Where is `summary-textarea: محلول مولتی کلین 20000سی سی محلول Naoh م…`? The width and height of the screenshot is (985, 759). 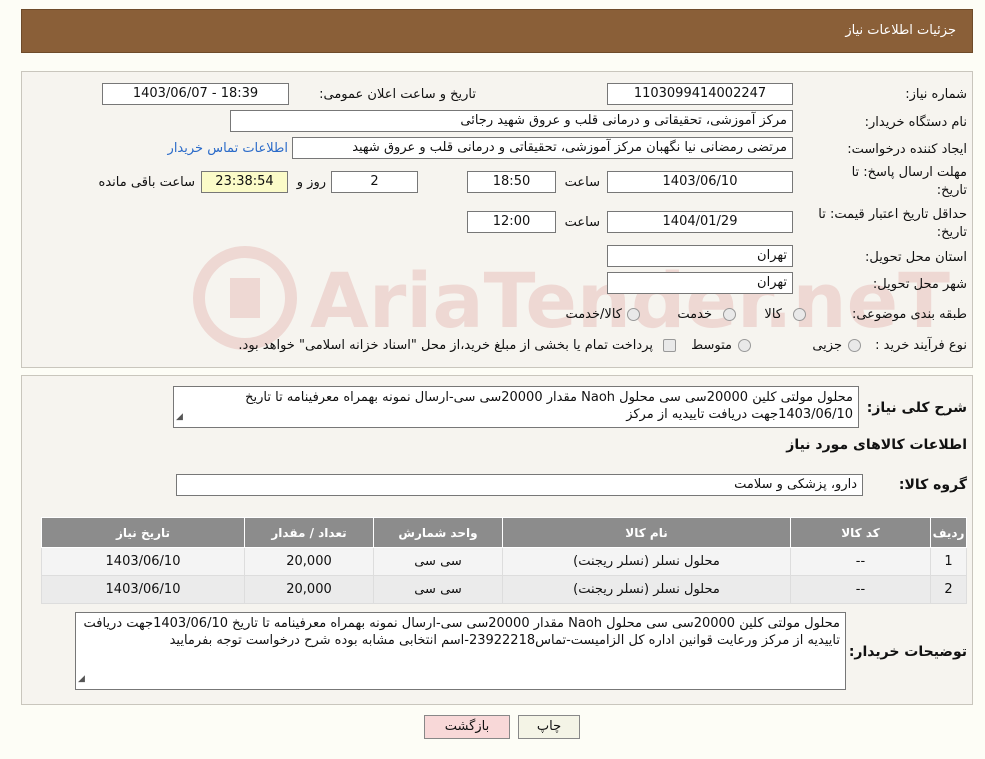 summary-textarea: محلول مولتی کلین 20000سی سی محلول Naoh م… is located at coordinates (516, 407).